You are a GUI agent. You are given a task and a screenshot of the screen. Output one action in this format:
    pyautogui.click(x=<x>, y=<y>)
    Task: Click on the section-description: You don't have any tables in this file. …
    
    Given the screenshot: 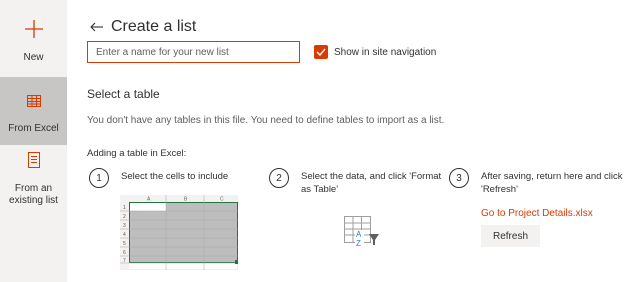 What is the action you would take?
    pyautogui.click(x=266, y=120)
    